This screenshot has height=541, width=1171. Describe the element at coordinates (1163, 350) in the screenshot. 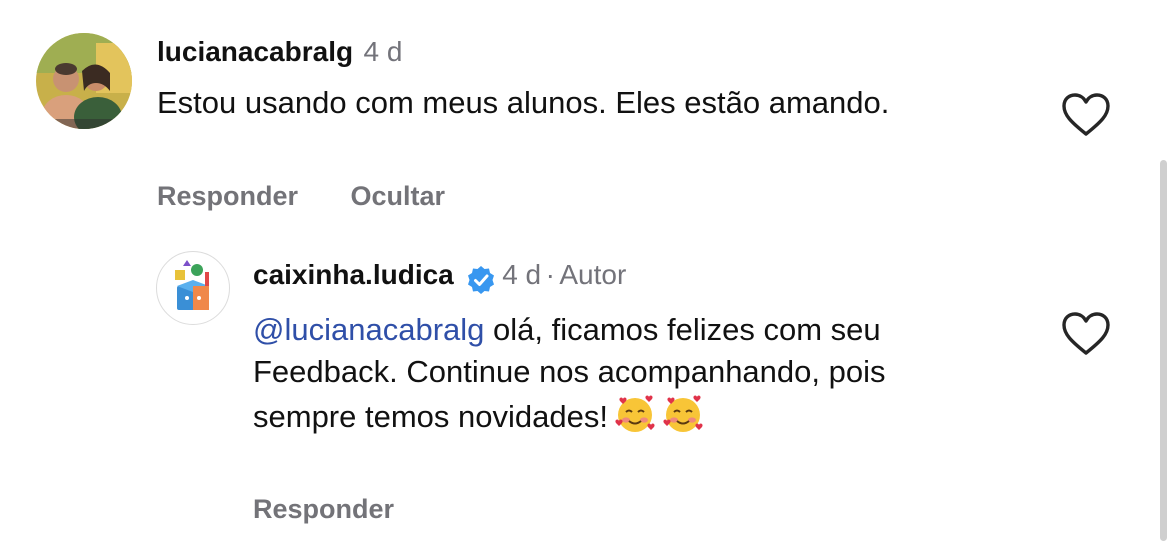

I see `scrollbar` at that location.